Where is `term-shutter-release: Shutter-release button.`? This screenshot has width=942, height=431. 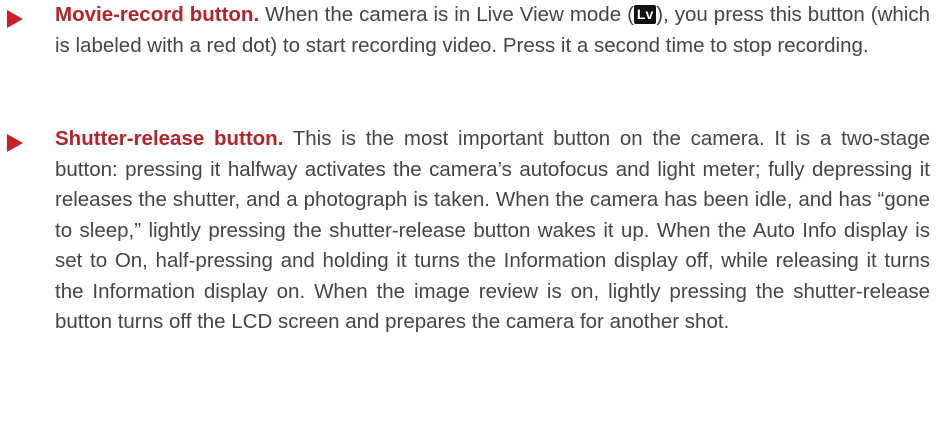 term-shutter-release: Shutter-release button. is located at coordinates (169, 138).